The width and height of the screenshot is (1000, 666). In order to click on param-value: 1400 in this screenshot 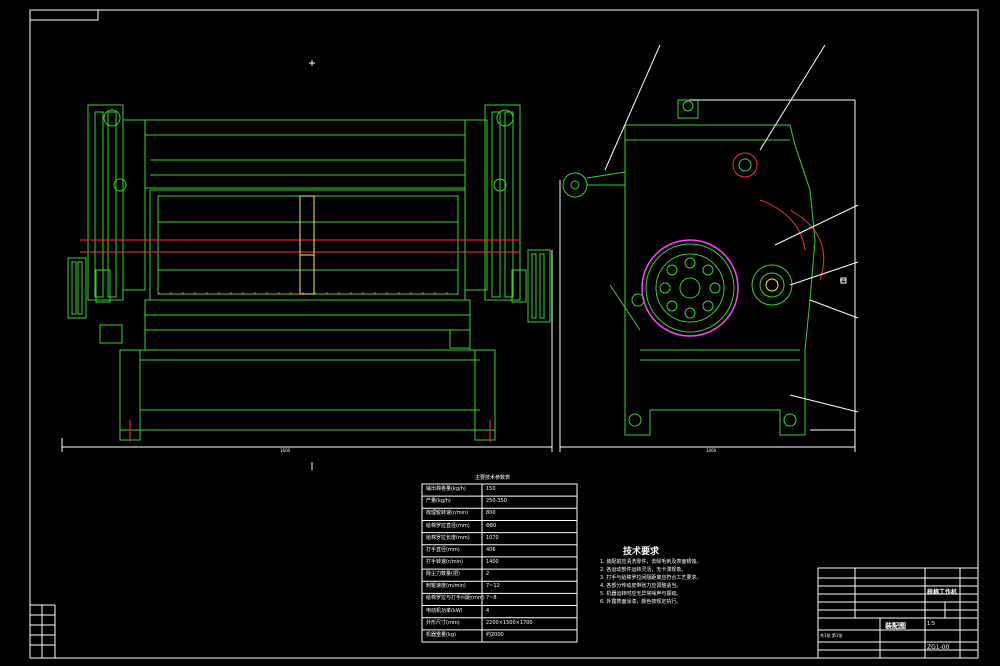, I will do `click(492, 562)`.